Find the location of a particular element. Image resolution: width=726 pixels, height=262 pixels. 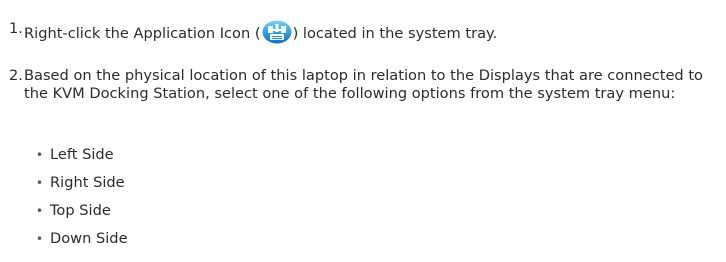

application-tray-icon is located at coordinates (277, 34).